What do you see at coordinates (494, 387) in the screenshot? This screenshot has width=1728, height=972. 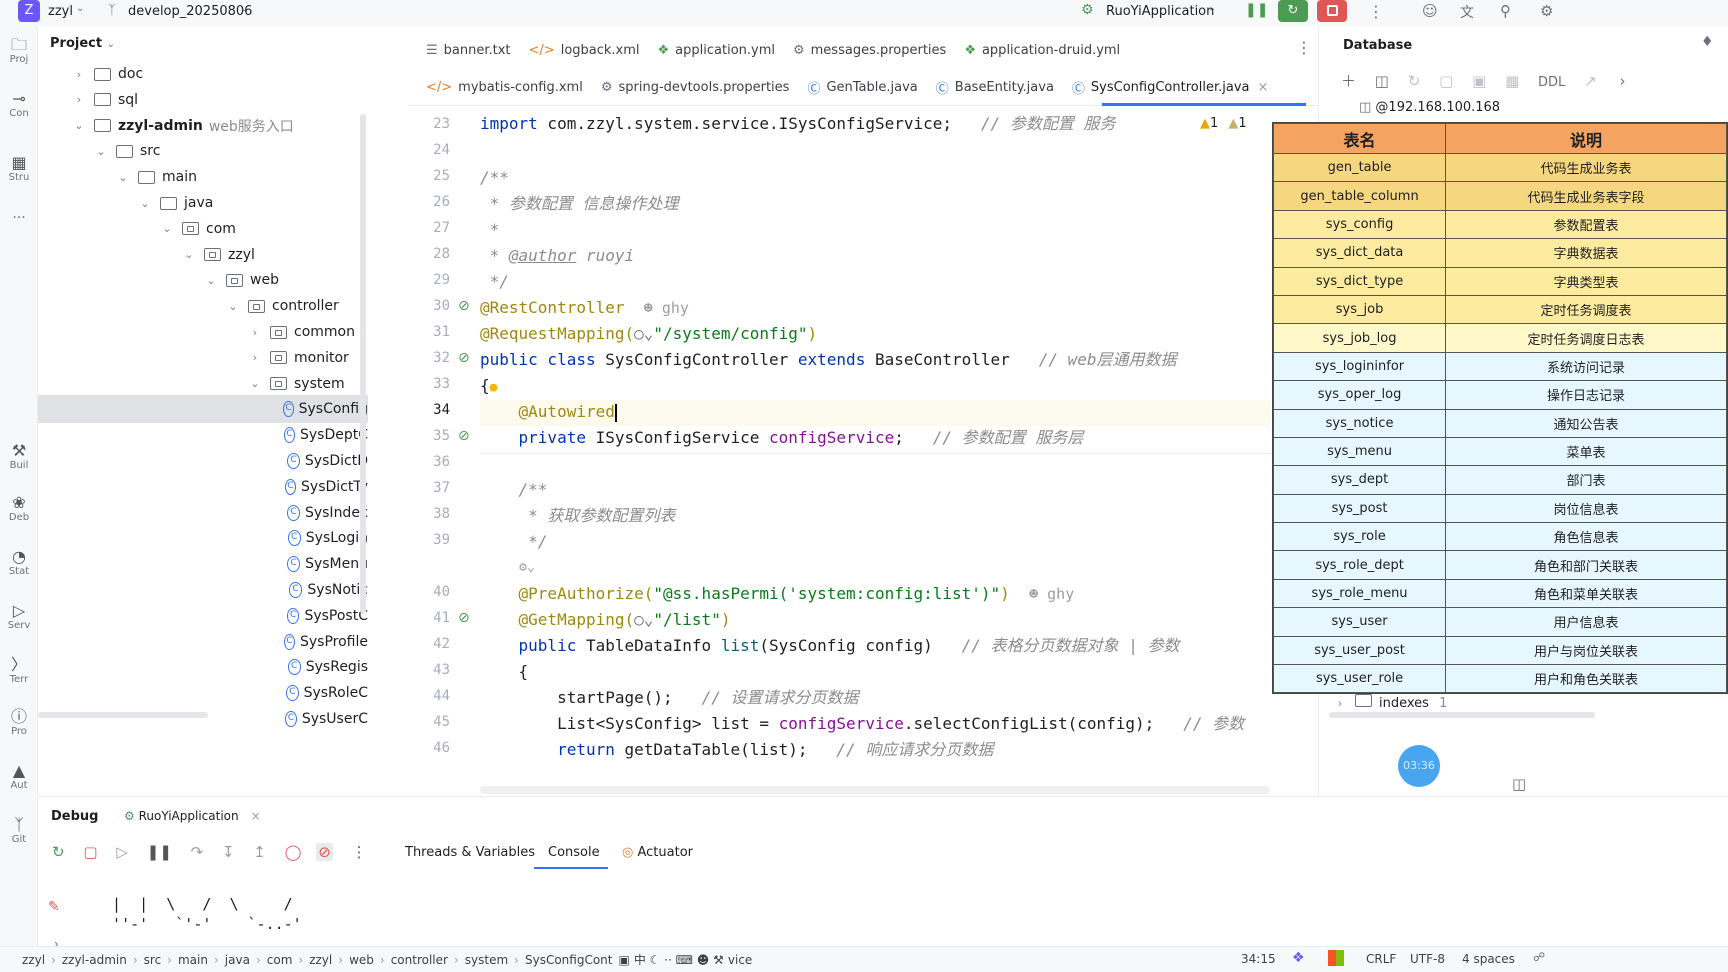 I see `bulb-icon: ●` at bounding box center [494, 387].